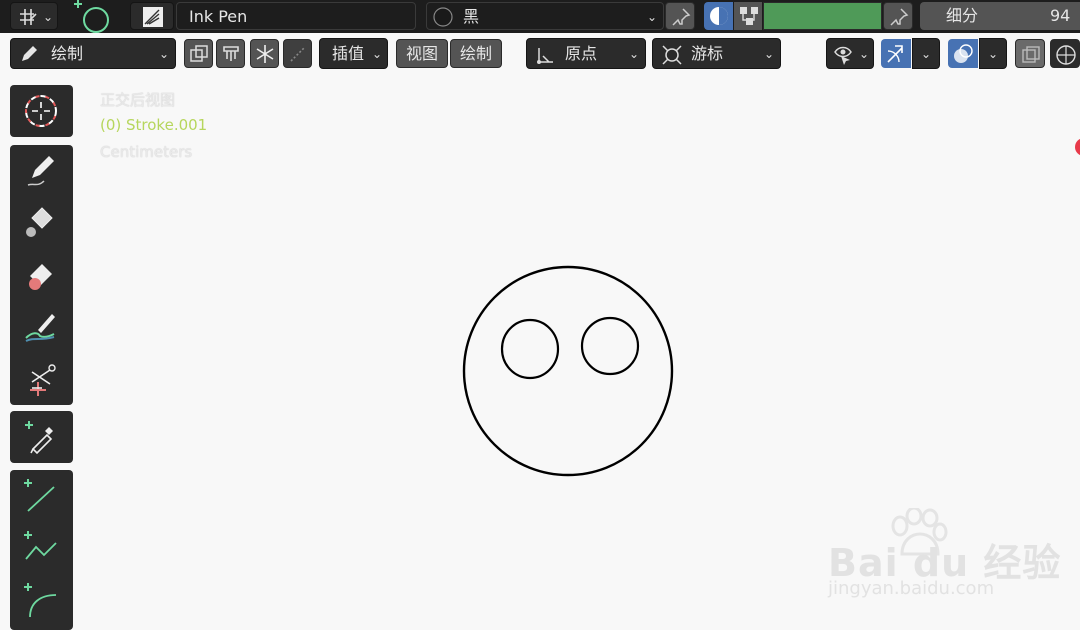  I want to click on scissors-icon, so click(43, 380).